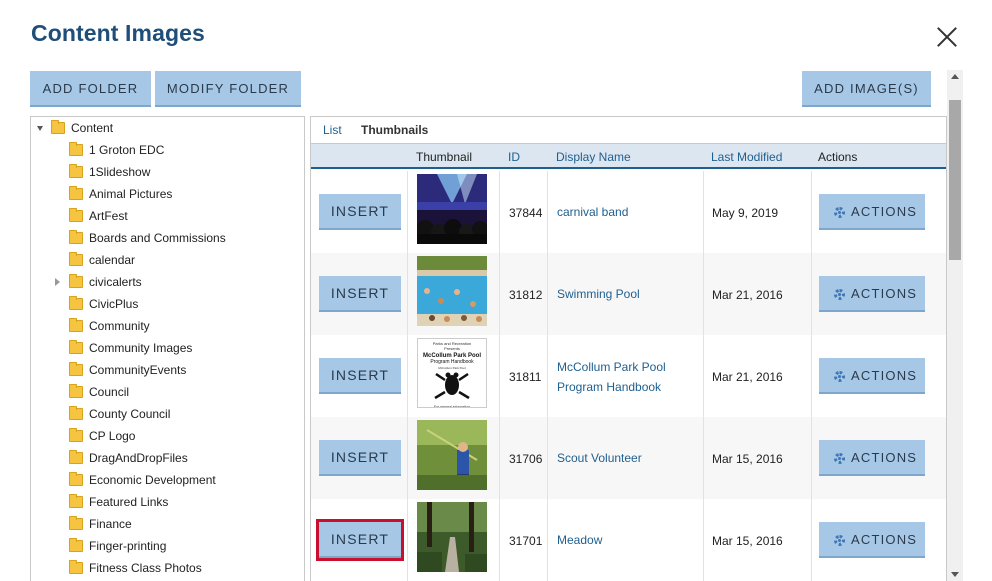 The width and height of the screenshot is (992, 581). Describe the element at coordinates (514, 157) in the screenshot. I see `header-id: ID` at that location.